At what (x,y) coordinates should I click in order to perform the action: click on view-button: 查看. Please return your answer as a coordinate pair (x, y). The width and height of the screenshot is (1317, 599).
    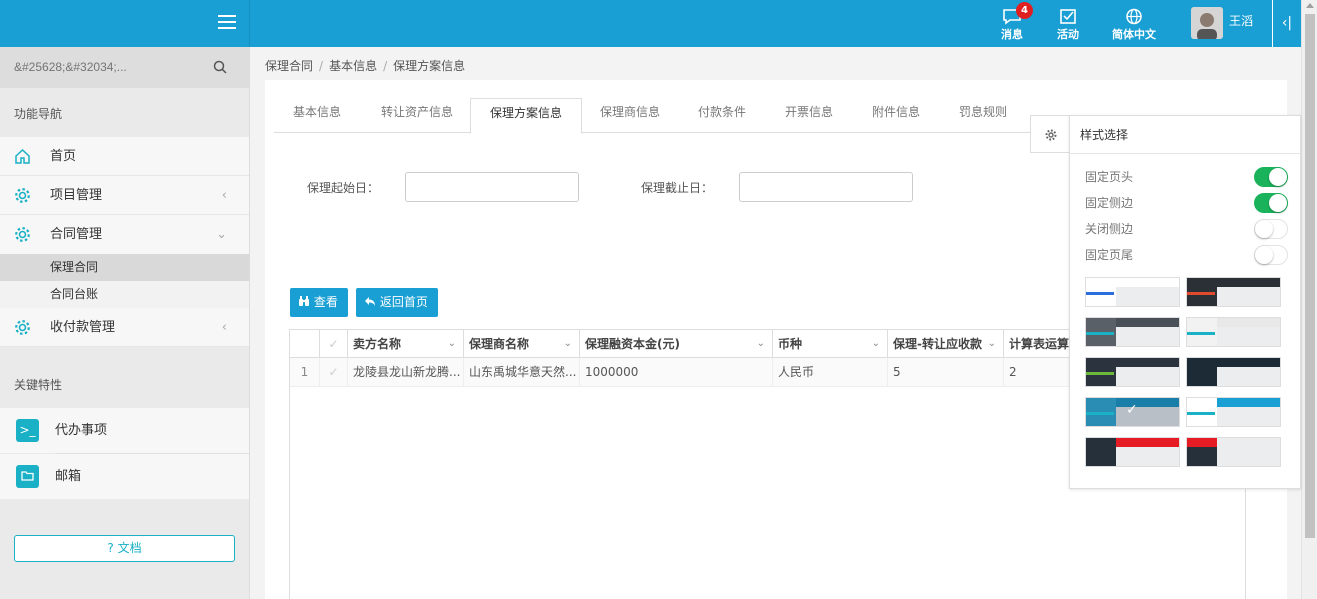
    Looking at the image, I should click on (319, 302).